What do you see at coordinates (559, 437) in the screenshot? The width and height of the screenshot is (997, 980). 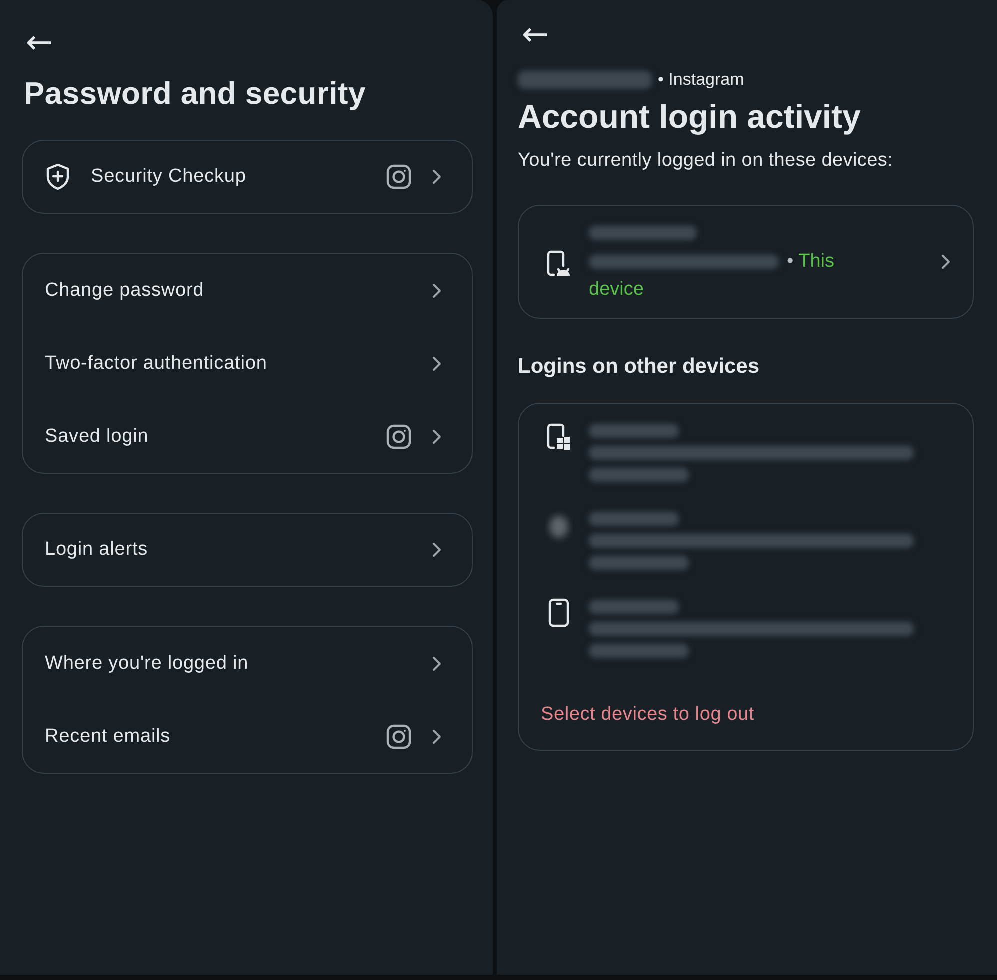 I see `windows-phone-icon` at bounding box center [559, 437].